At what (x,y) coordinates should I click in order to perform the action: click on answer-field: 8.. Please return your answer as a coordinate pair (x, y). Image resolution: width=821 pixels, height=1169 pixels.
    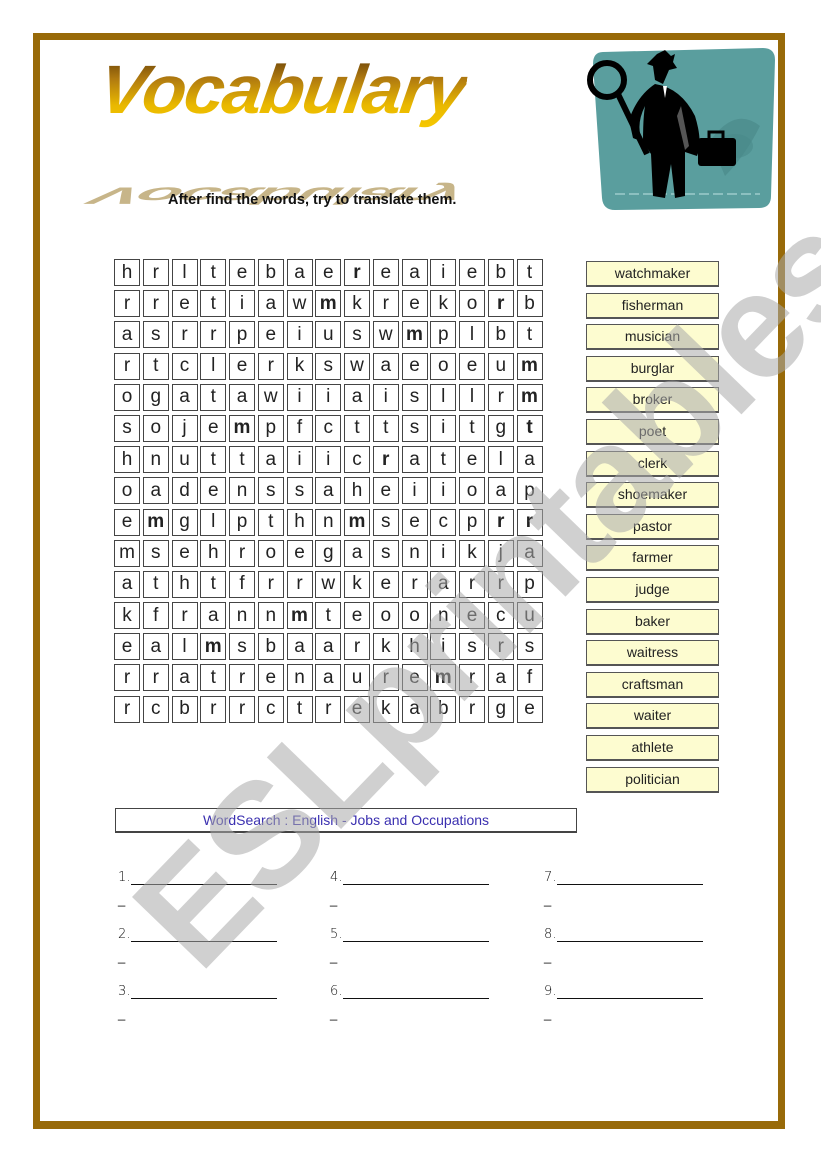
    Looking at the image, I should click on (624, 934).